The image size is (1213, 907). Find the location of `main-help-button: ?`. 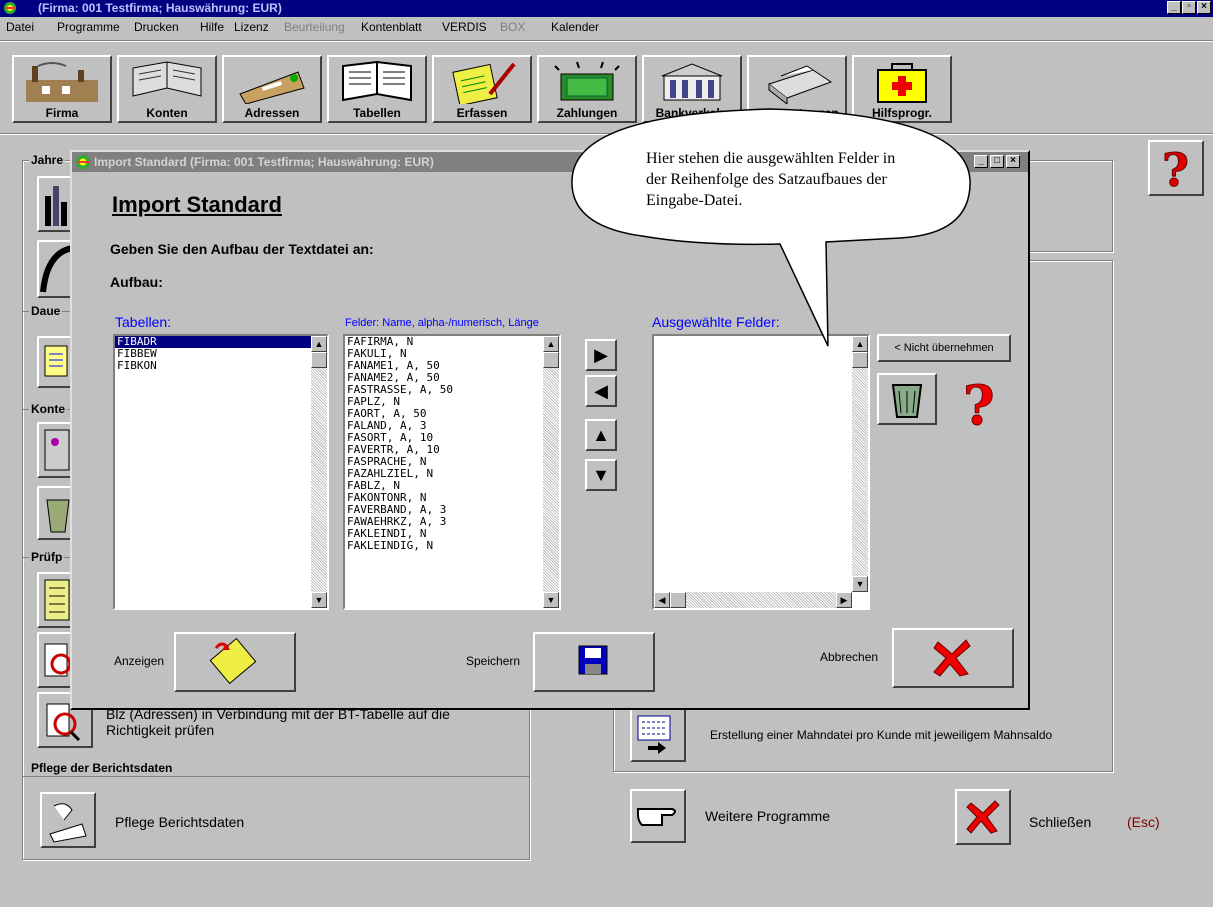

main-help-button: ? is located at coordinates (1176, 169).